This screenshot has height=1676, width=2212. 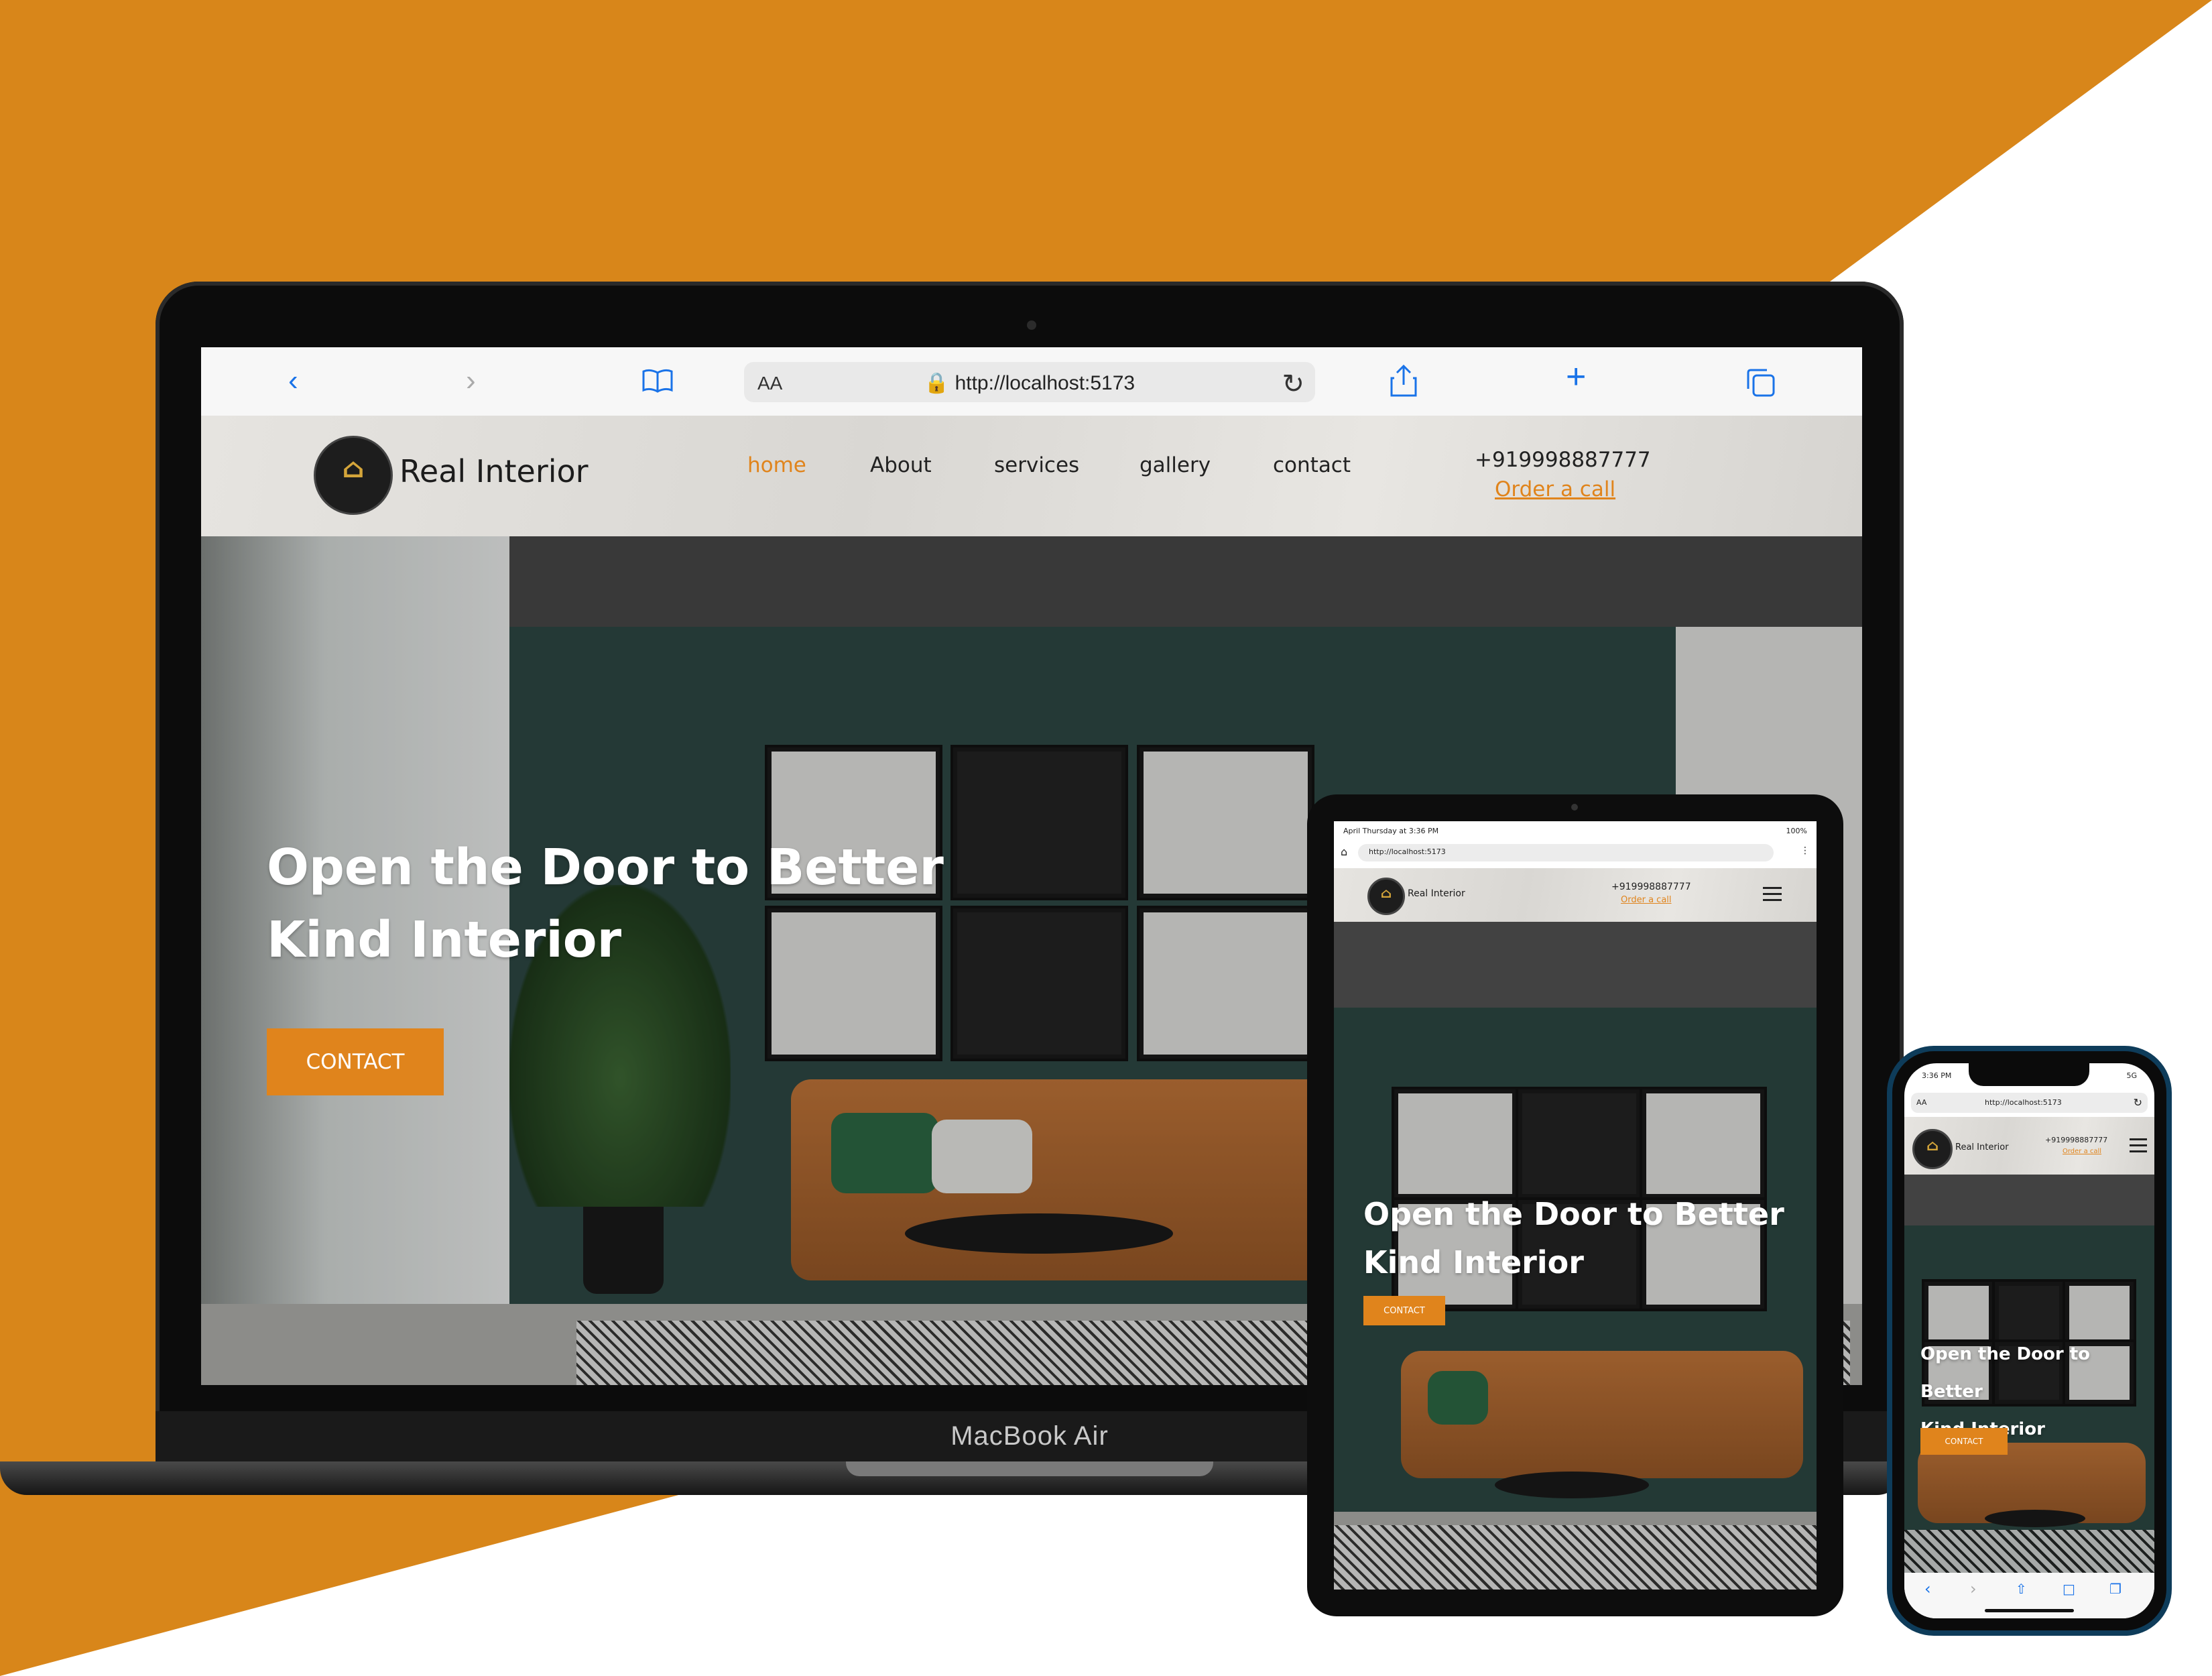 I want to click on laptop-hinge-notch, so click(x=1029, y=1468).